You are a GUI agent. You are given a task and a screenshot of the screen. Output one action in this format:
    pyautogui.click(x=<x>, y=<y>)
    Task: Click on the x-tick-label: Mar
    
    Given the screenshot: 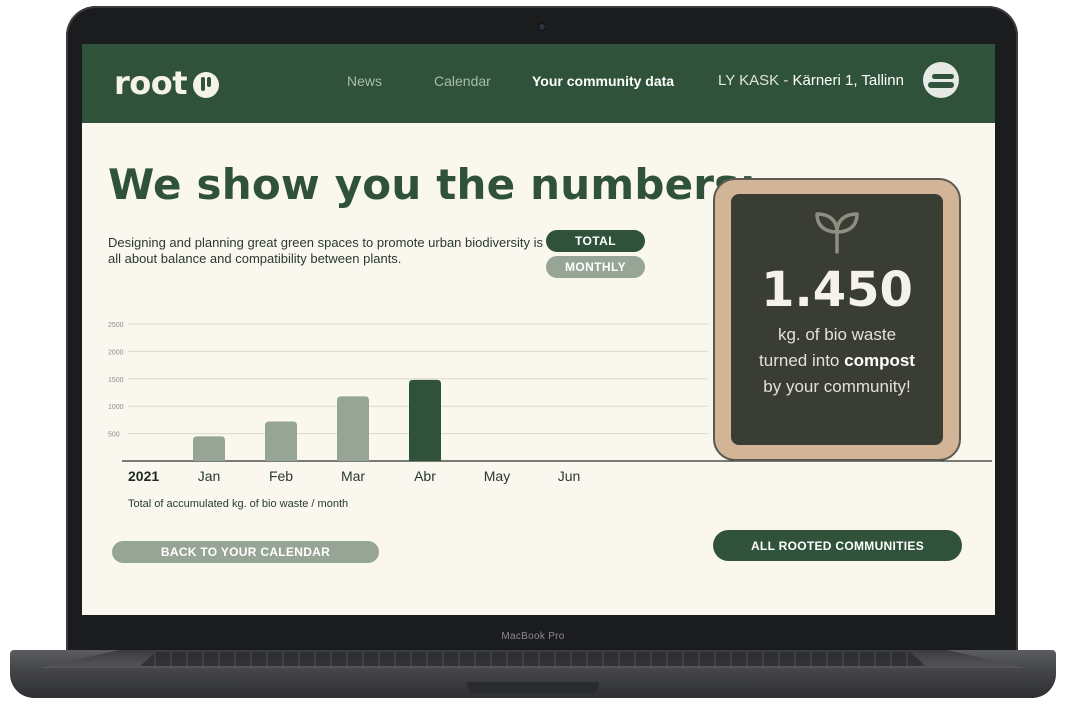 What is the action you would take?
    pyautogui.click(x=353, y=476)
    